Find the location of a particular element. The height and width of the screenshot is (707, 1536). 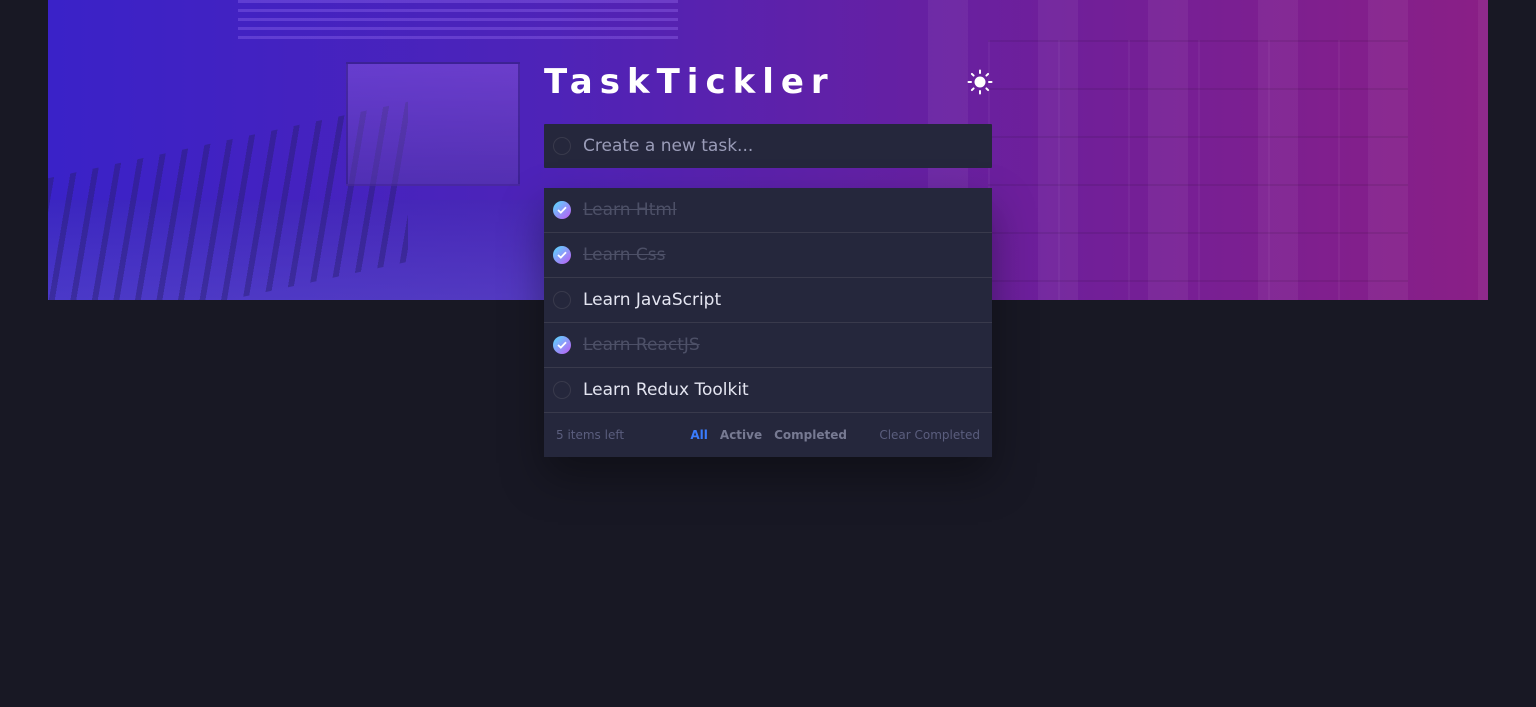

list-item: Learn ReactJS is located at coordinates (768, 345).